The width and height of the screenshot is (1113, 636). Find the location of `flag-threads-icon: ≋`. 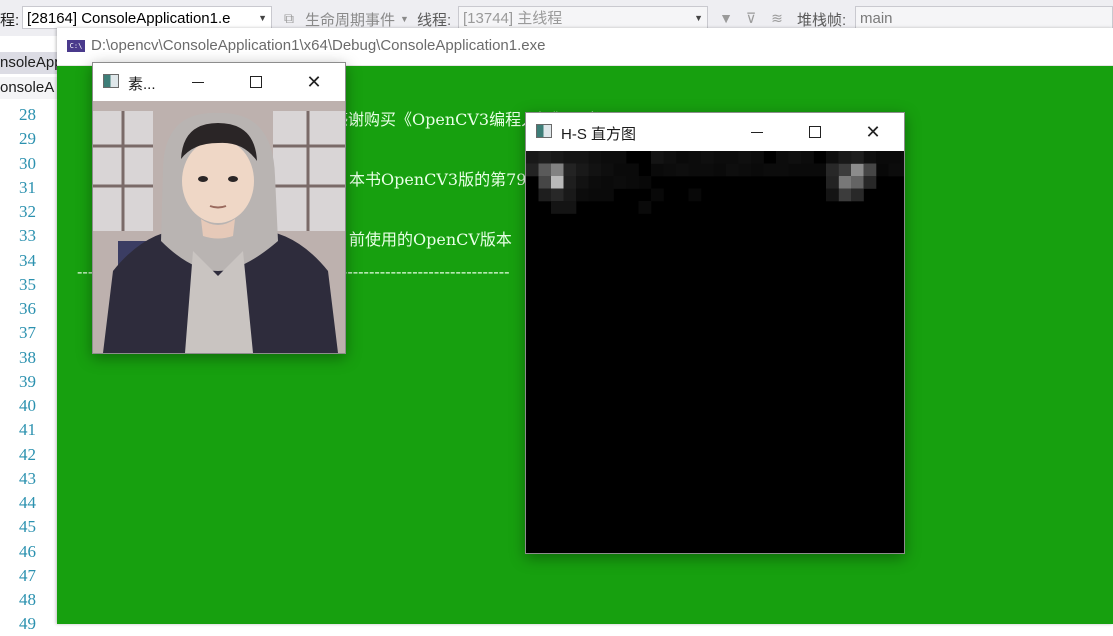

flag-threads-icon: ≋ is located at coordinates (777, 18).